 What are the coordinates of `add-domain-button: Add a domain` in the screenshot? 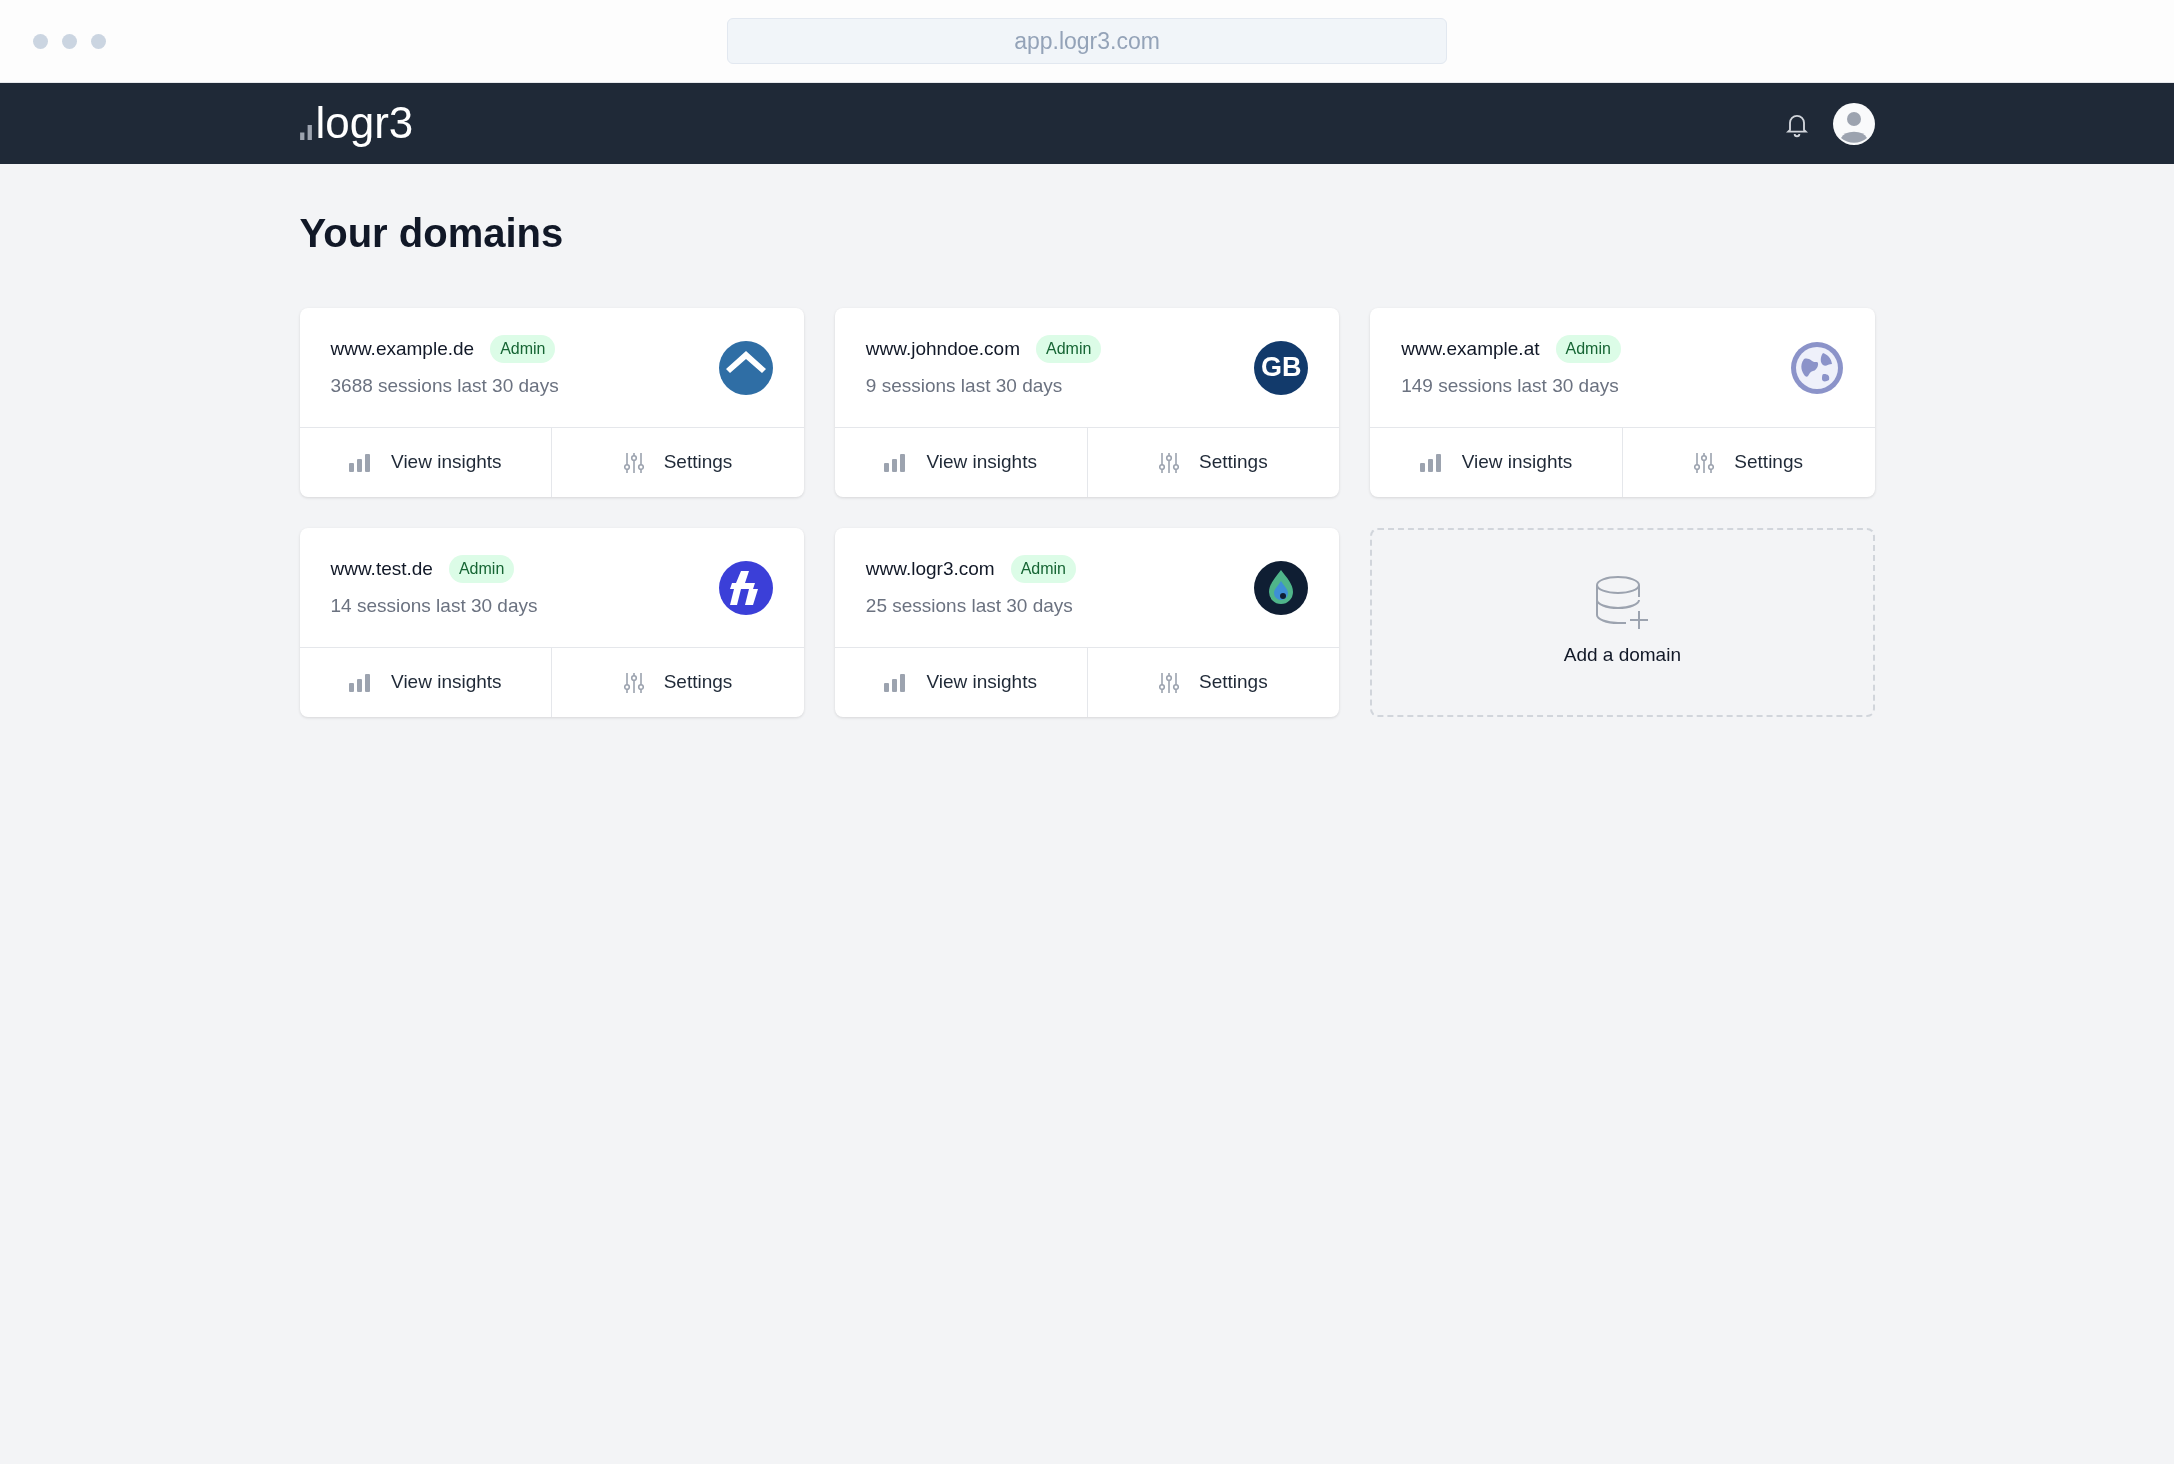 It's located at (1622, 622).